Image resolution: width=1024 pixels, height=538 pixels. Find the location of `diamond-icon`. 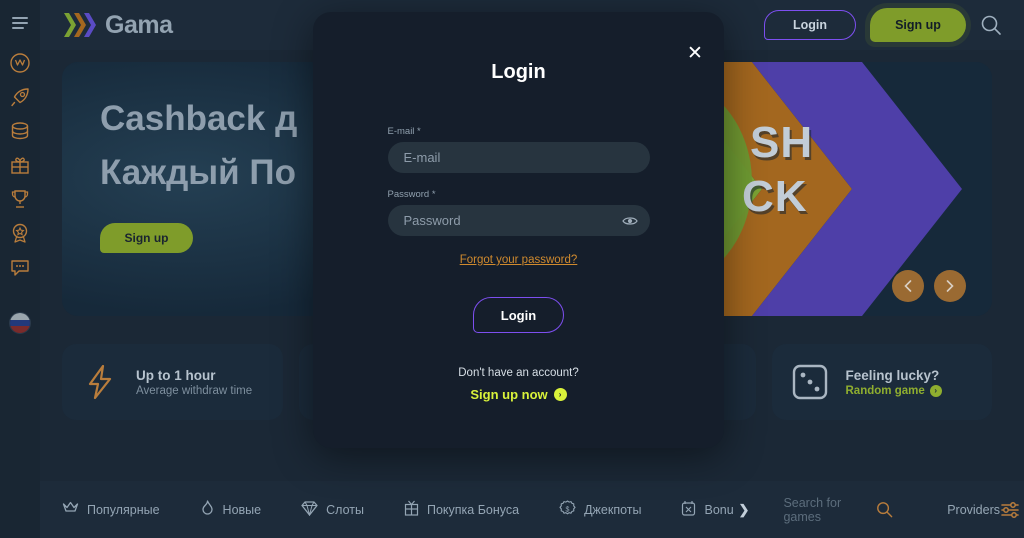

diamond-icon is located at coordinates (309, 509).